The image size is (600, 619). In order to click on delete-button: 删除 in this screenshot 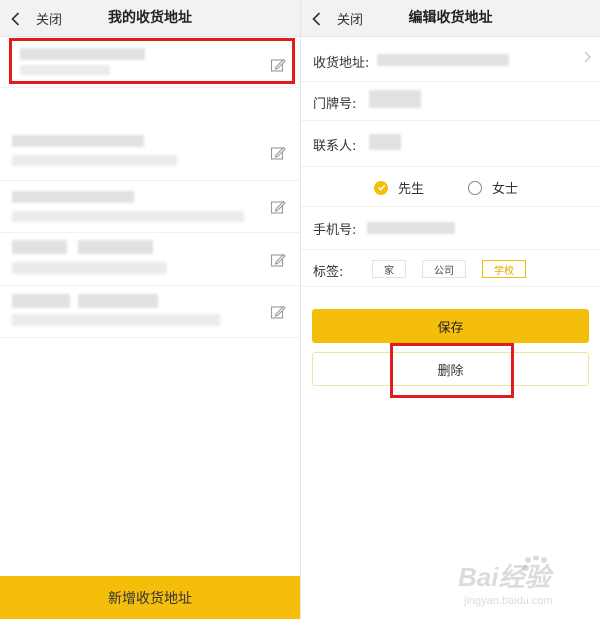, I will do `click(450, 369)`.